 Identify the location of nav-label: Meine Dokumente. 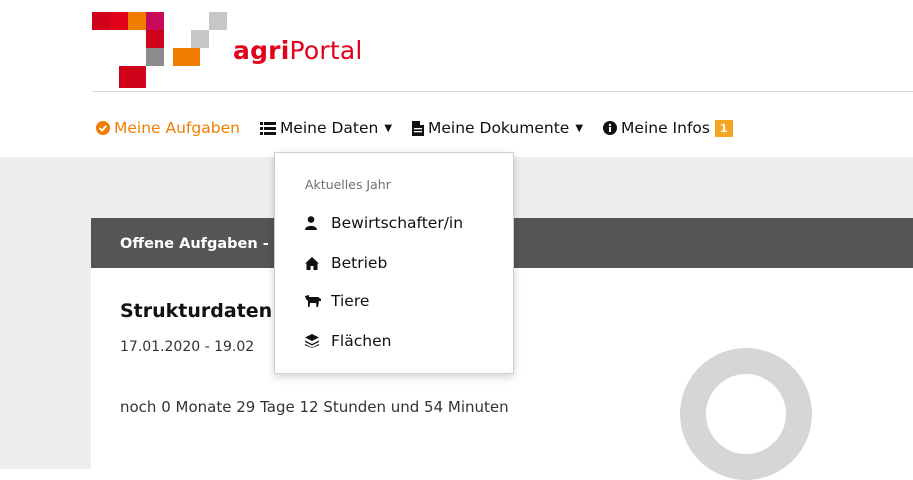
(499, 128).